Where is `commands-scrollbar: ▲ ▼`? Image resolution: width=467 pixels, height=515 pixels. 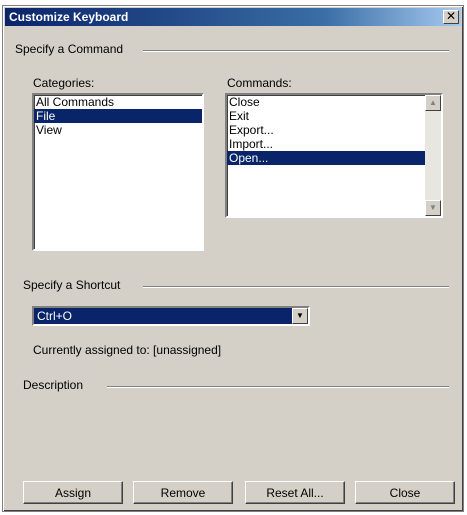 commands-scrollbar: ▲ ▼ is located at coordinates (433, 155).